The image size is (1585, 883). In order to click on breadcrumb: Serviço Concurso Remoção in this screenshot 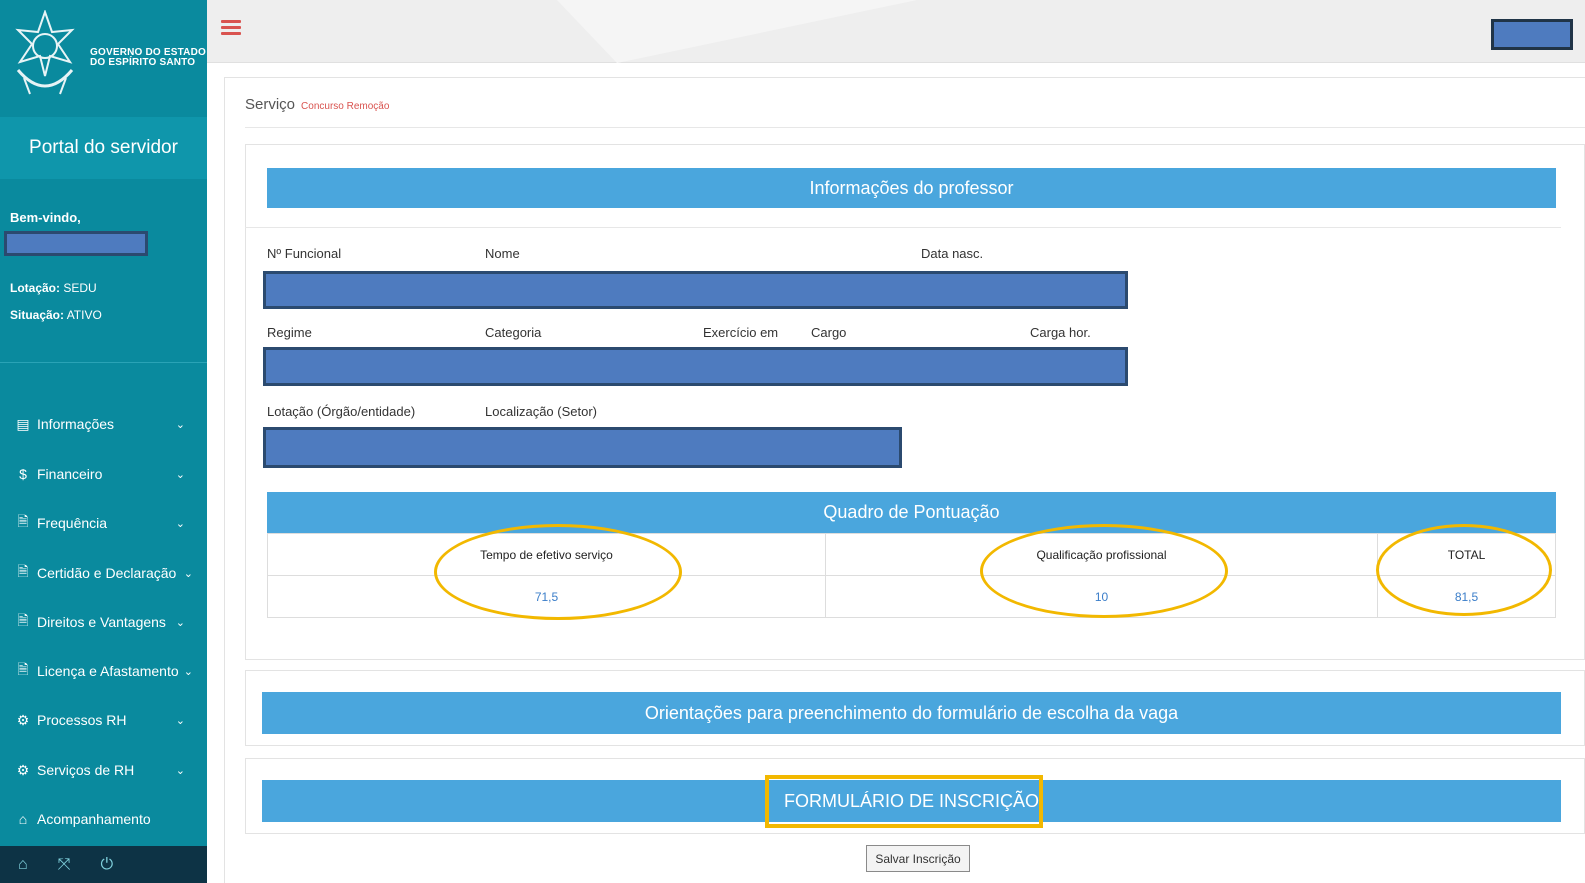, I will do `click(317, 104)`.